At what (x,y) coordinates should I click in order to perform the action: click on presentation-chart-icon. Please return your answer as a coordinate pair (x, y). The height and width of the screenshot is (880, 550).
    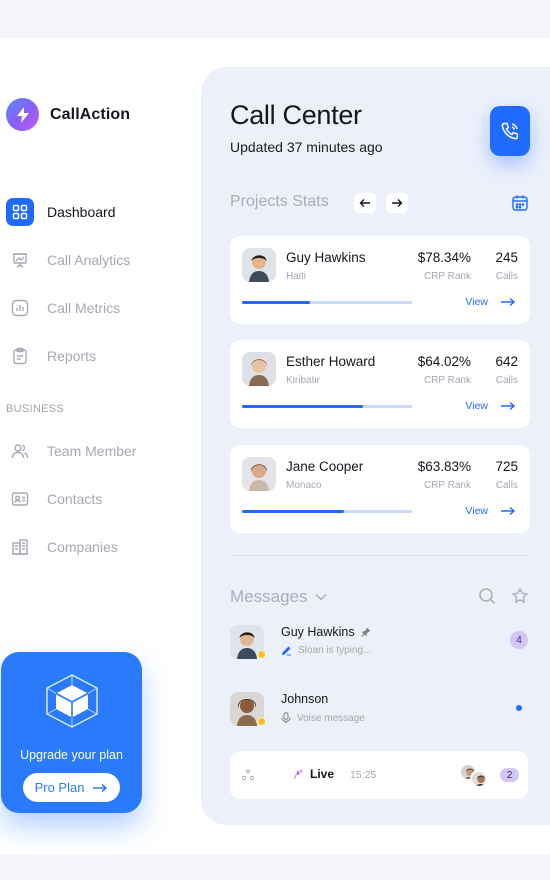
    Looking at the image, I should click on (20, 260).